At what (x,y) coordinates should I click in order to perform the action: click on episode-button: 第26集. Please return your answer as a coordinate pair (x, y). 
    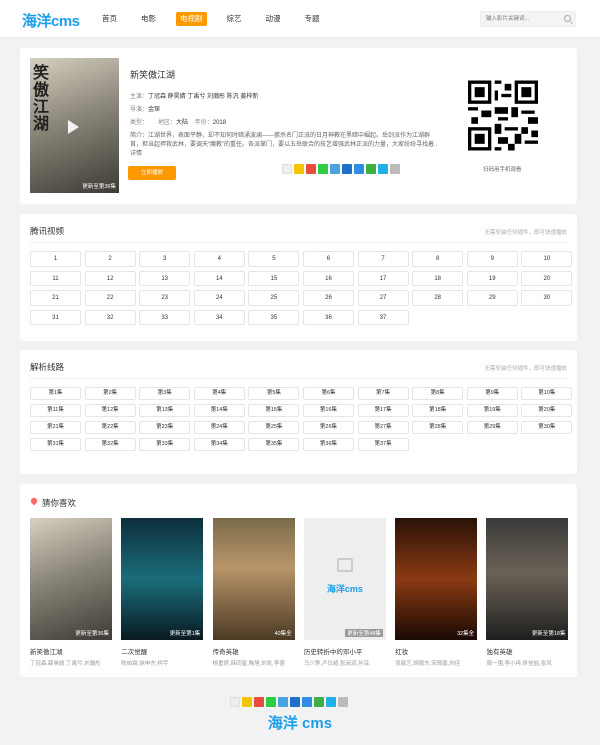
    Looking at the image, I should click on (328, 427).